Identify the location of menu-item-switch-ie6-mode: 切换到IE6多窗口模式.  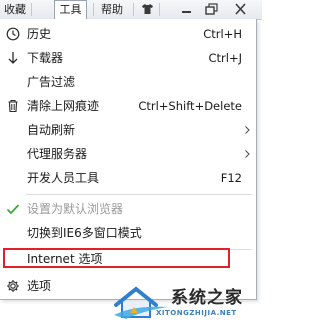
(128, 233).